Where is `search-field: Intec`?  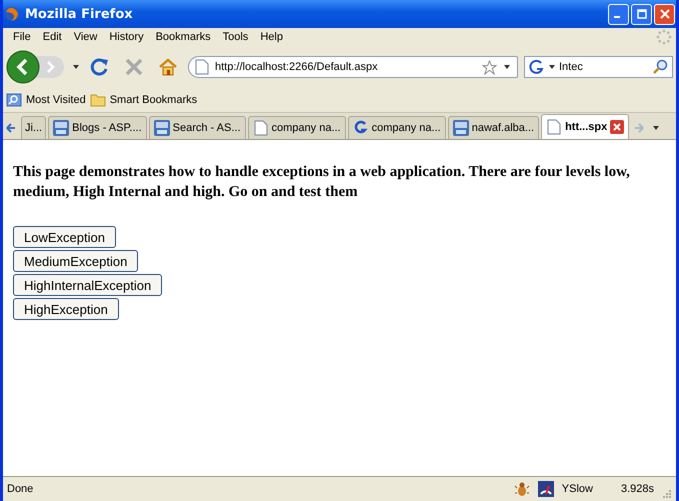 search-field: Intec is located at coordinates (598, 67).